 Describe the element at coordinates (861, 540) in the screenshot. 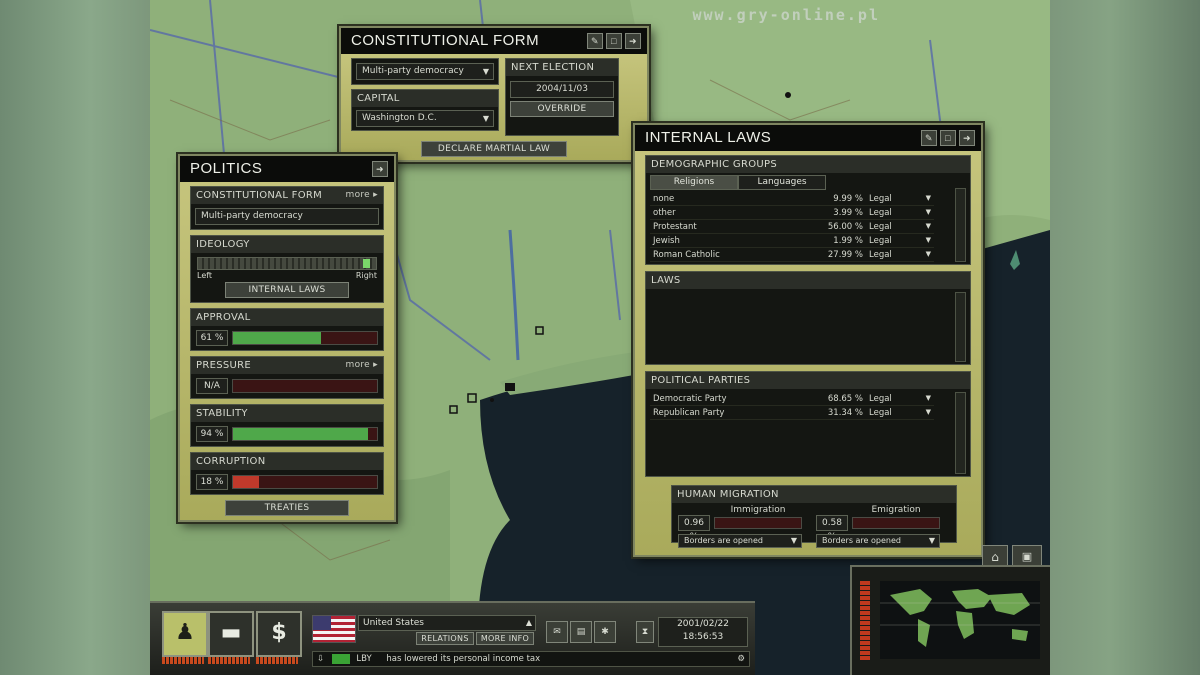

I see `emigration-policy-value: Borders are opened` at that location.